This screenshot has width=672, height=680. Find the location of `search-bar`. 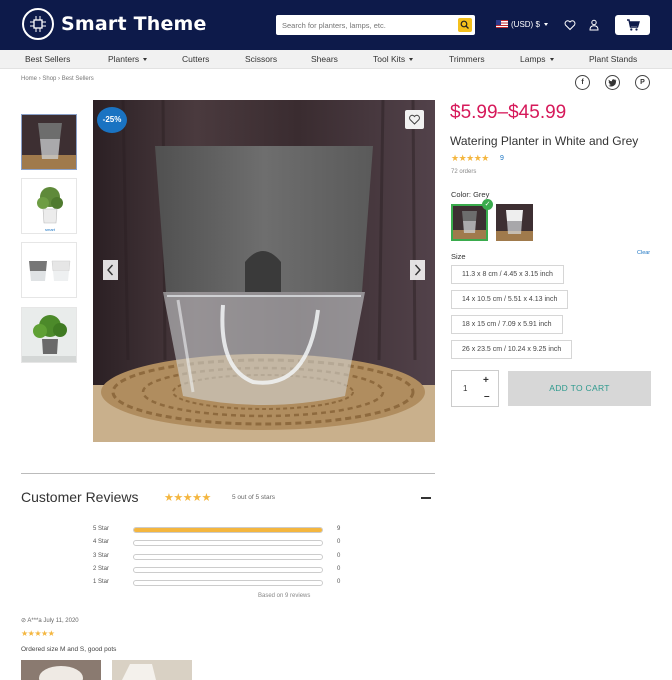

search-bar is located at coordinates (375, 25).